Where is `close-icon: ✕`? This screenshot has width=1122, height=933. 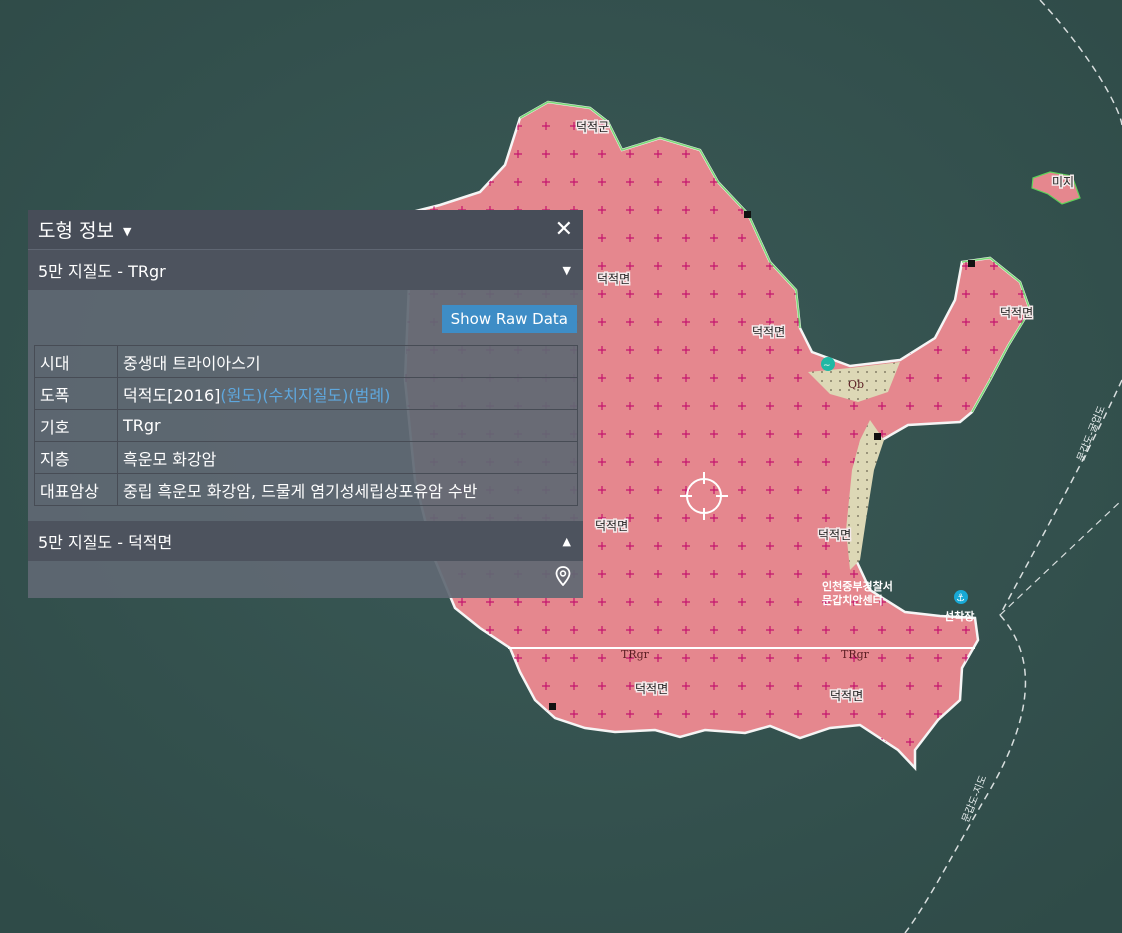 close-icon: ✕ is located at coordinates (564, 229).